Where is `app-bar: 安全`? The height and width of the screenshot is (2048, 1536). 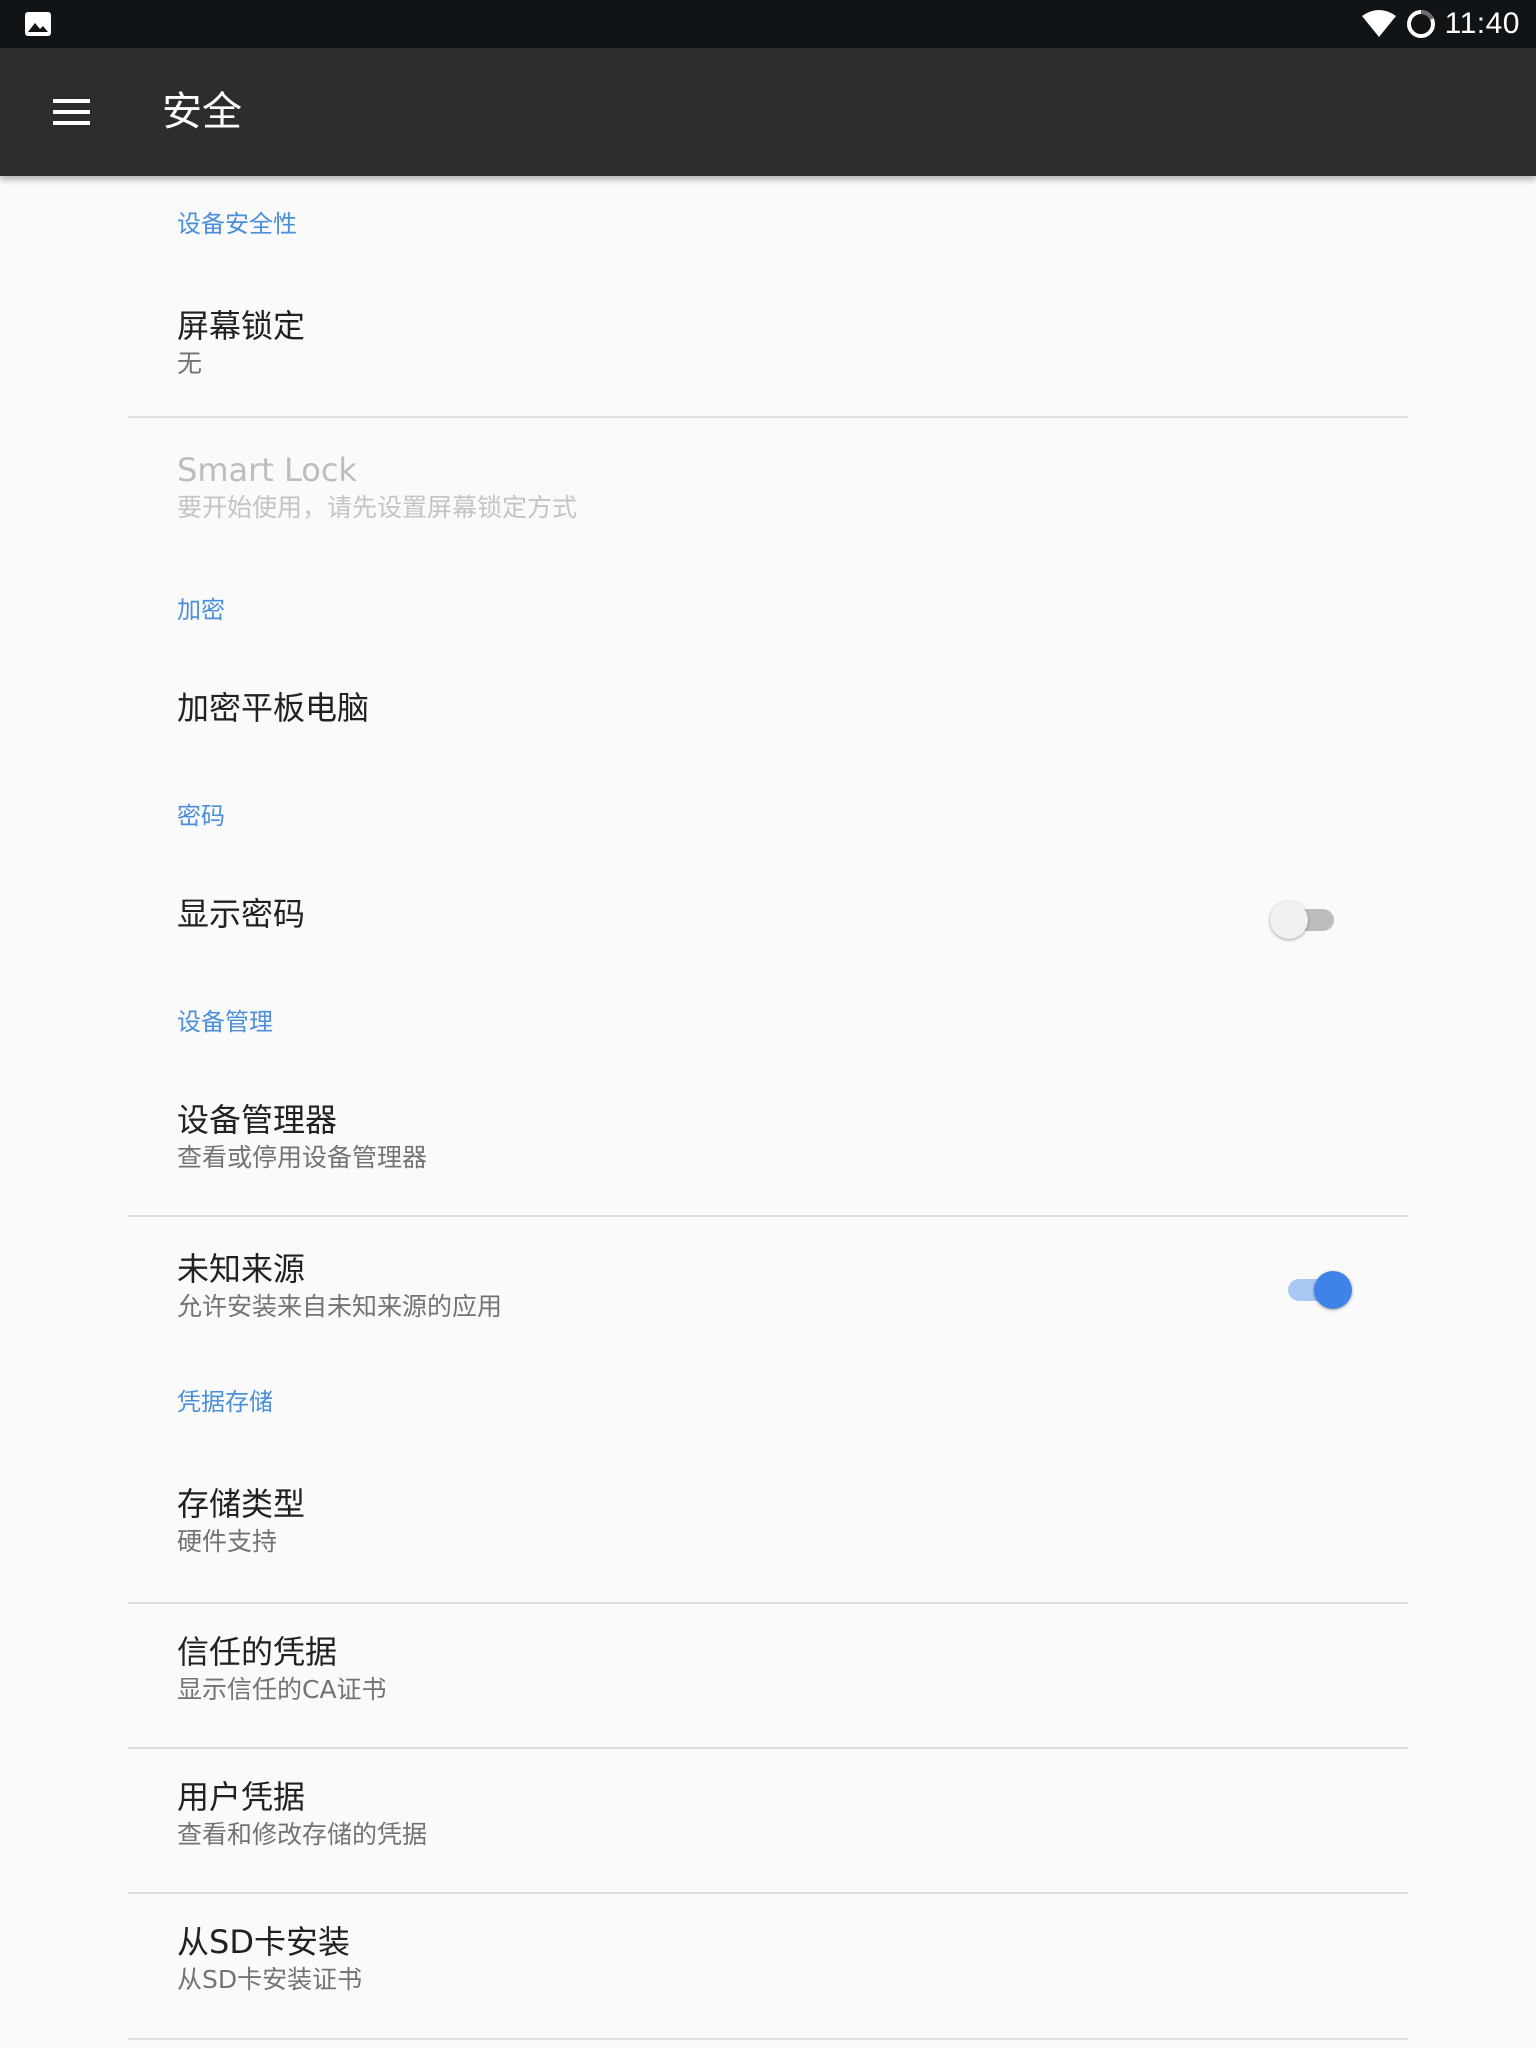 app-bar: 安全 is located at coordinates (768, 112).